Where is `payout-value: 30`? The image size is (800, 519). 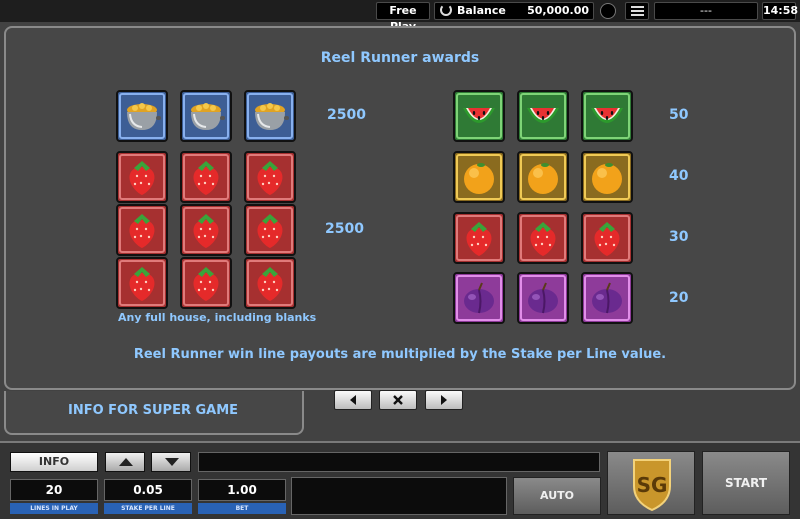 payout-value: 30 is located at coordinates (679, 237).